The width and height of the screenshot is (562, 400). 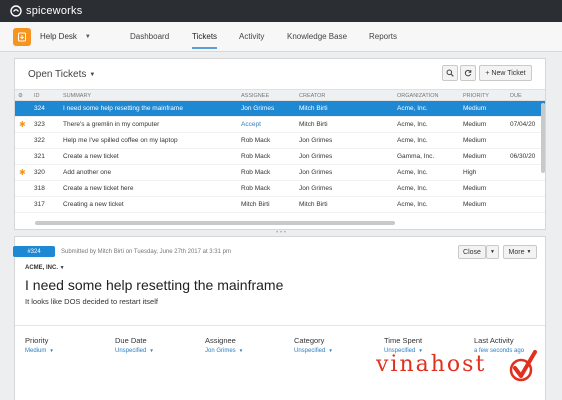 I want to click on refresh-button, so click(x=468, y=73).